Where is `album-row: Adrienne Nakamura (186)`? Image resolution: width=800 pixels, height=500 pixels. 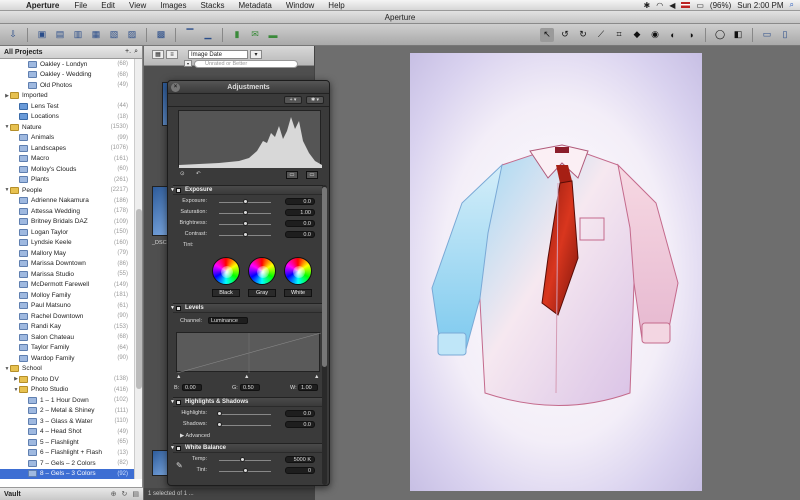 album-row: Adrienne Nakamura (186) is located at coordinates (71, 201).